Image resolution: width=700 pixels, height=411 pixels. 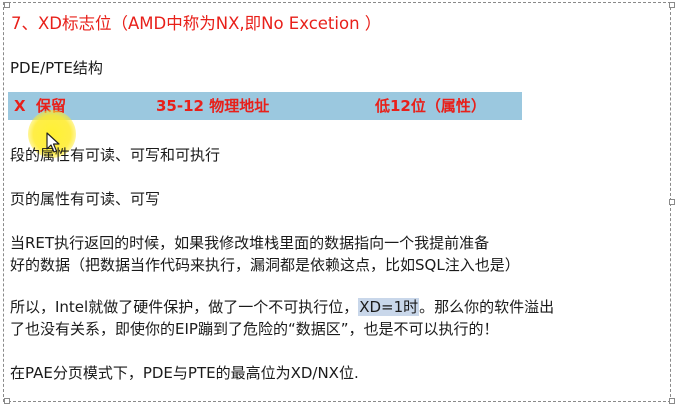 I want to click on intel-line-1-end: 。那么你的软件溢出, so click(x=487, y=307).